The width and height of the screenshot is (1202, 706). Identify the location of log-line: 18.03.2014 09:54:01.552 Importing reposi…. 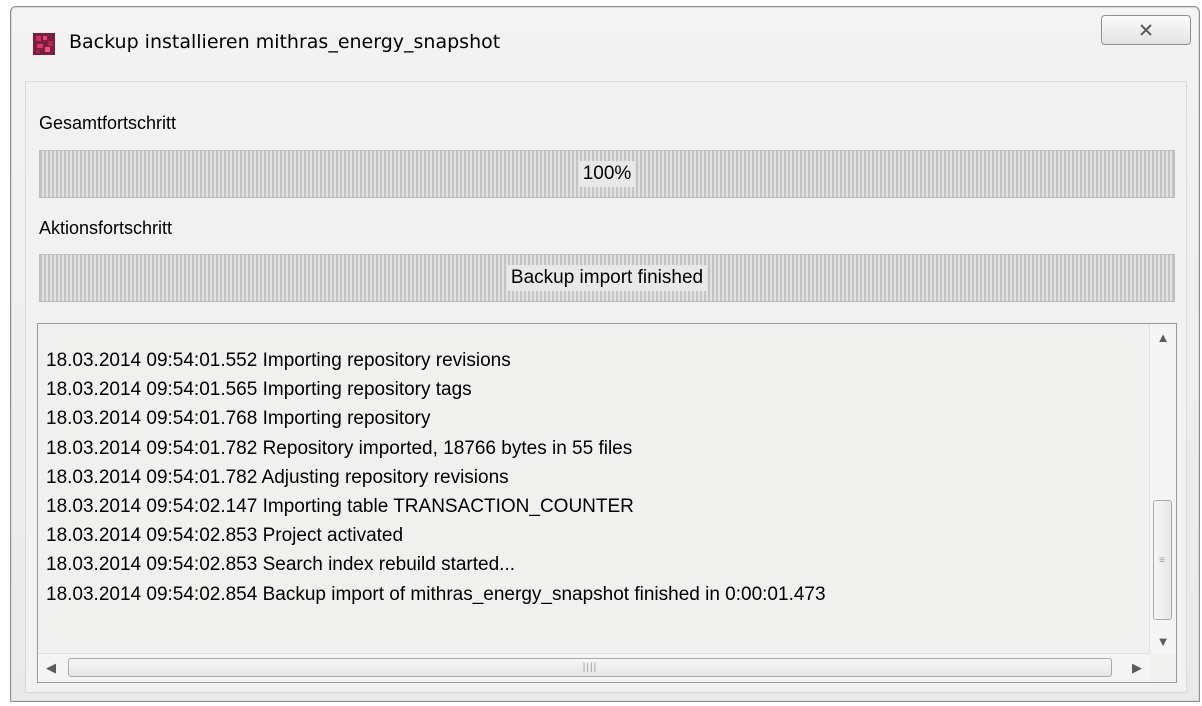
(278, 360).